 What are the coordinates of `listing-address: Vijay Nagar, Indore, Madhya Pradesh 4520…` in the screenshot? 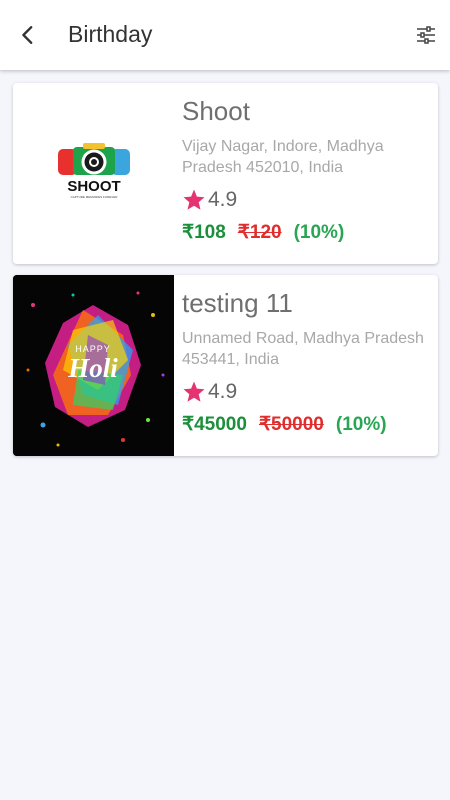 It's located at (283, 157).